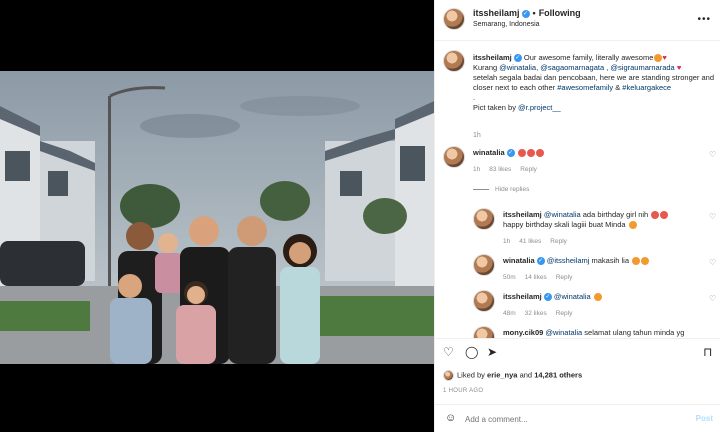  What do you see at coordinates (704, 418) in the screenshot?
I see `post-button: Post` at bounding box center [704, 418].